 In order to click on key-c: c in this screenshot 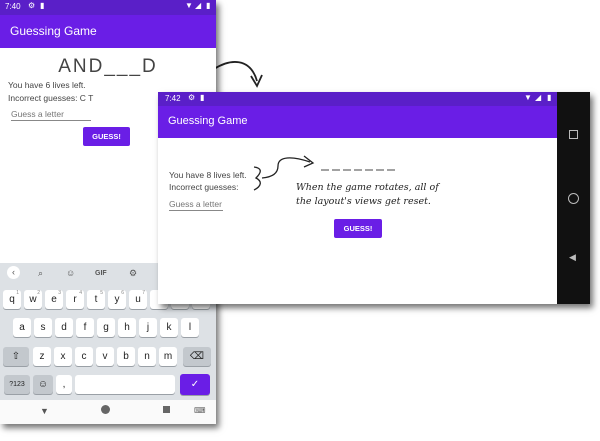, I will do `click(84, 356)`.